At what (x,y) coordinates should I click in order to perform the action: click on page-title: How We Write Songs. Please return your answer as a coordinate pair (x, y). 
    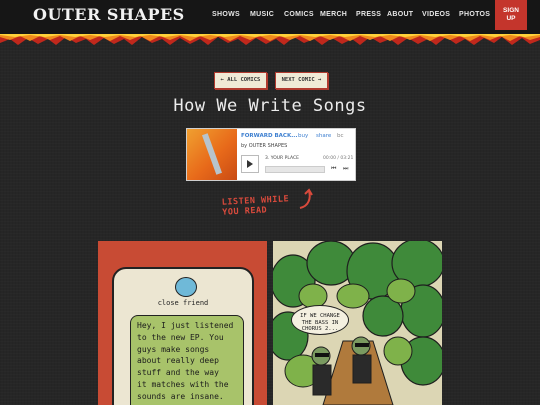
    Looking at the image, I should click on (270, 106).